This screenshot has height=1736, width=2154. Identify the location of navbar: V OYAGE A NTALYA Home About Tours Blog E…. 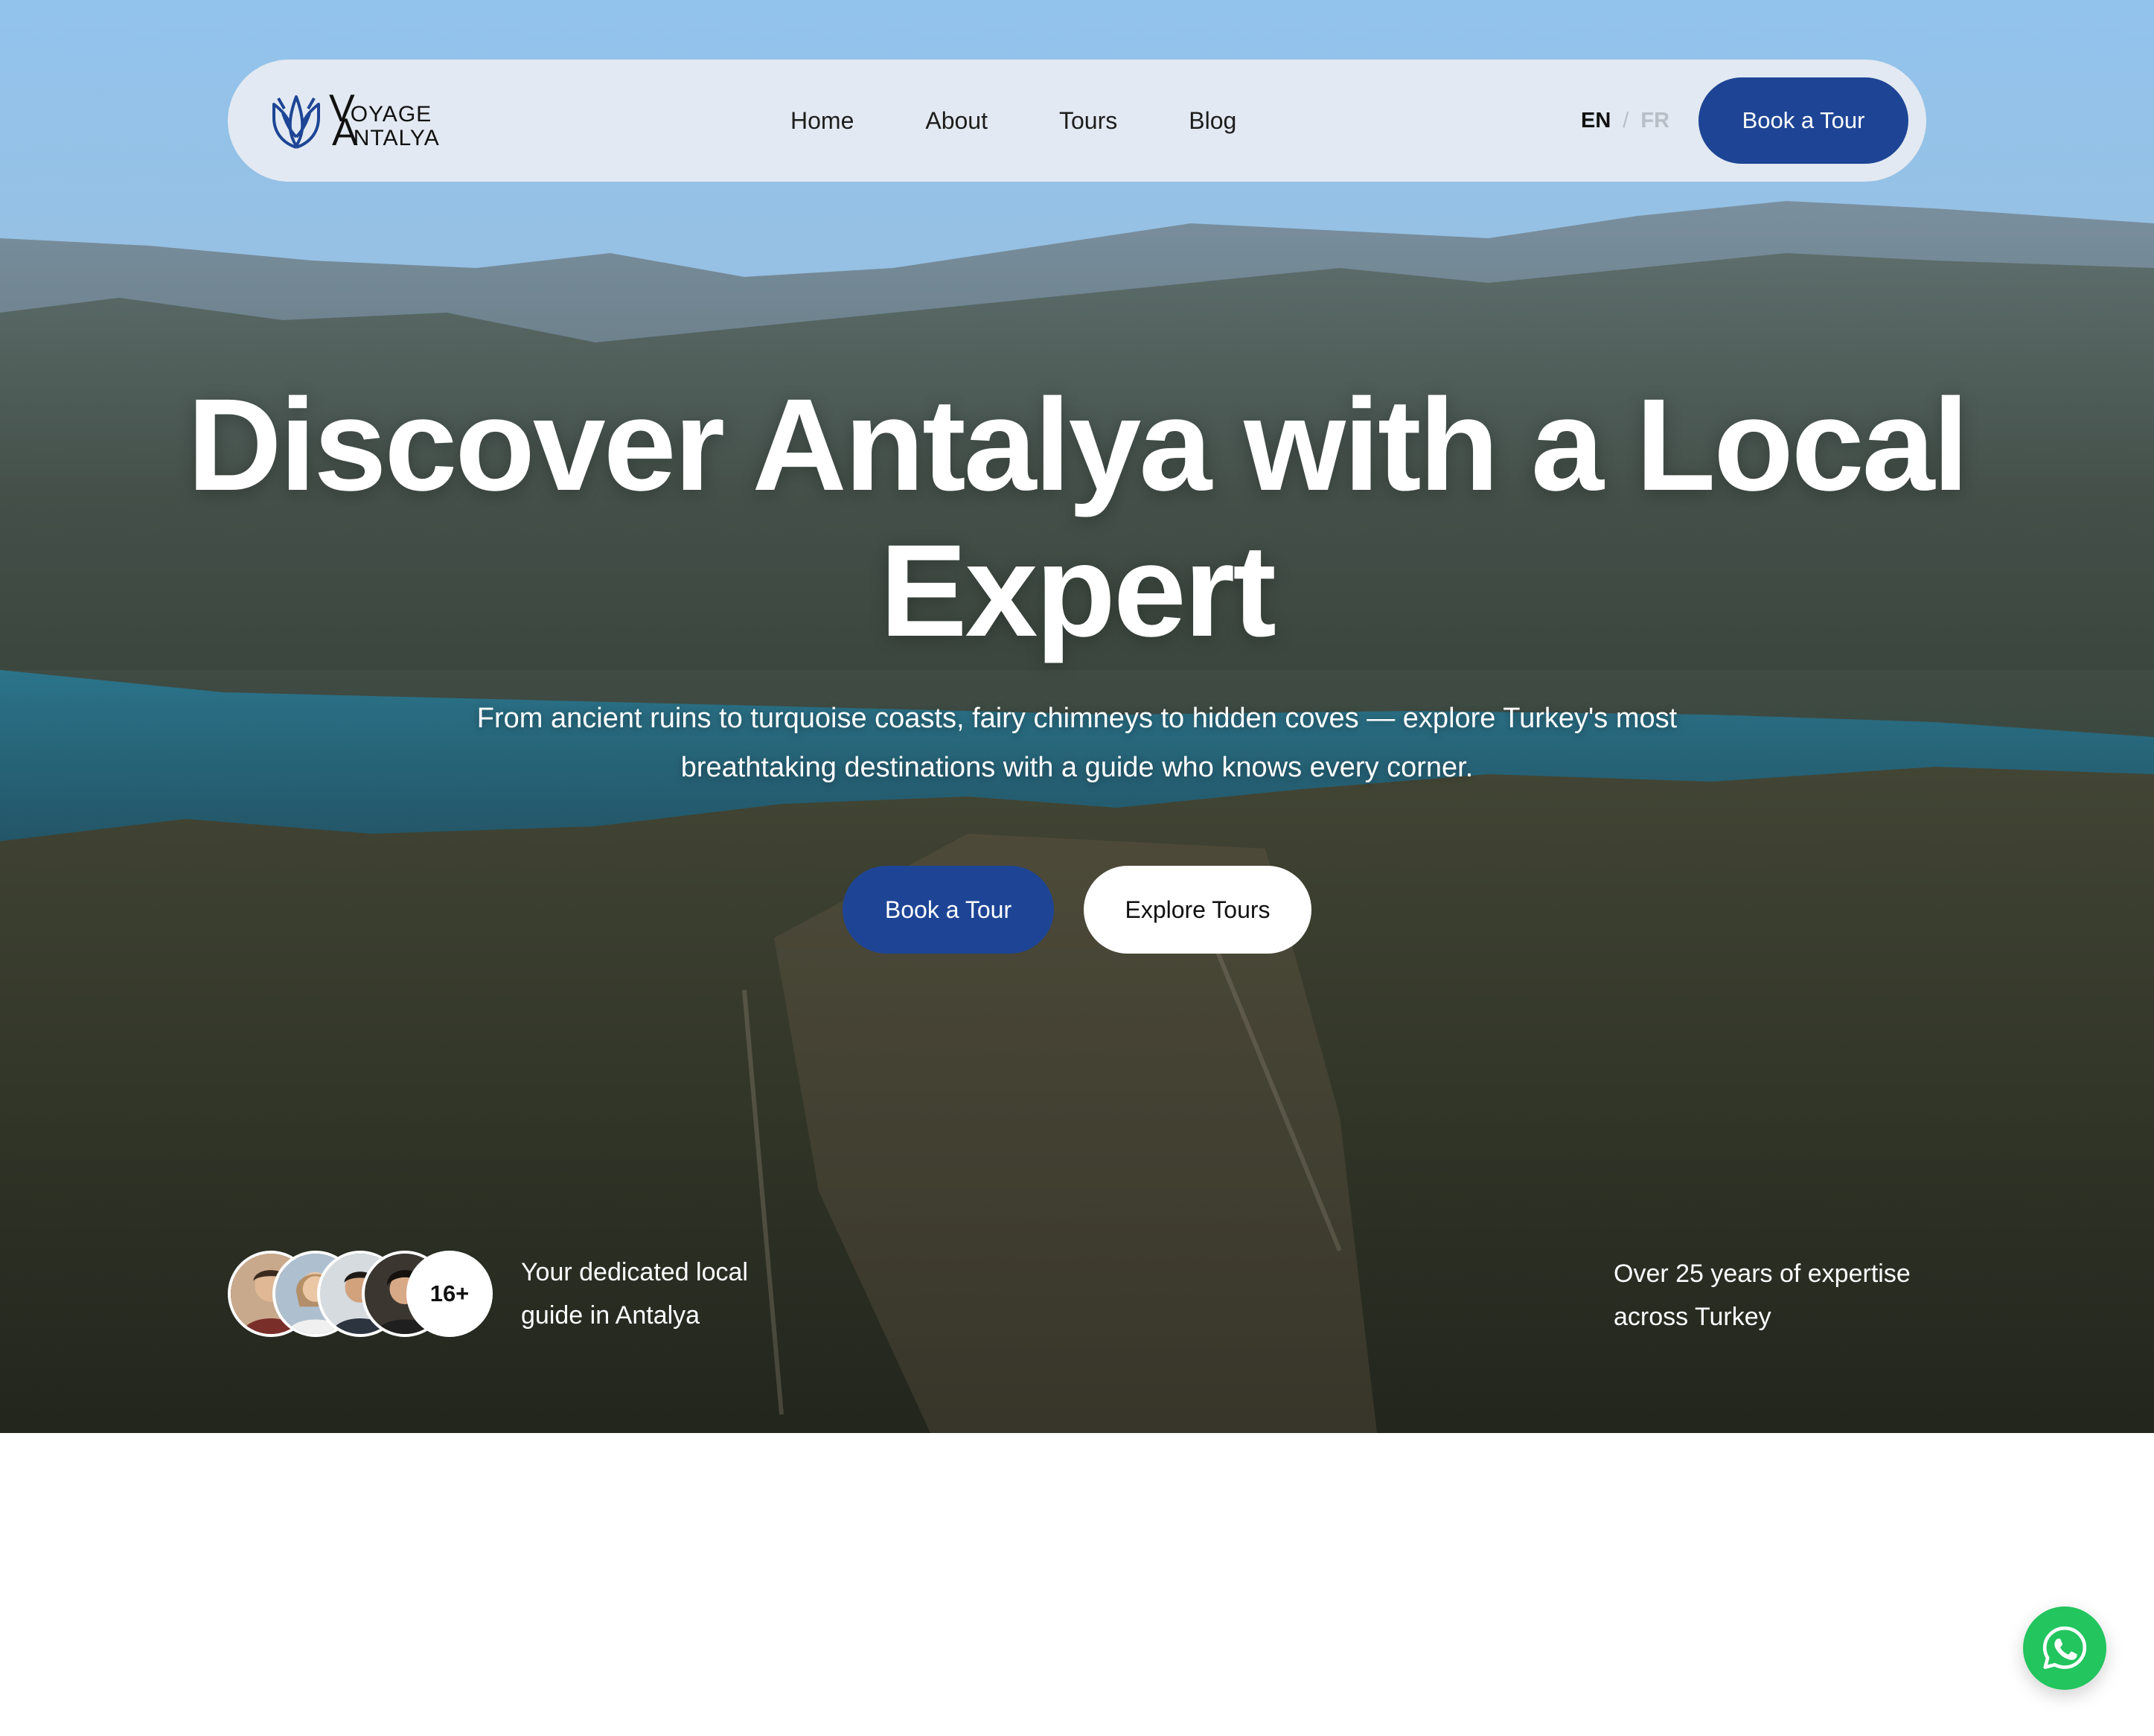
(1077, 121).